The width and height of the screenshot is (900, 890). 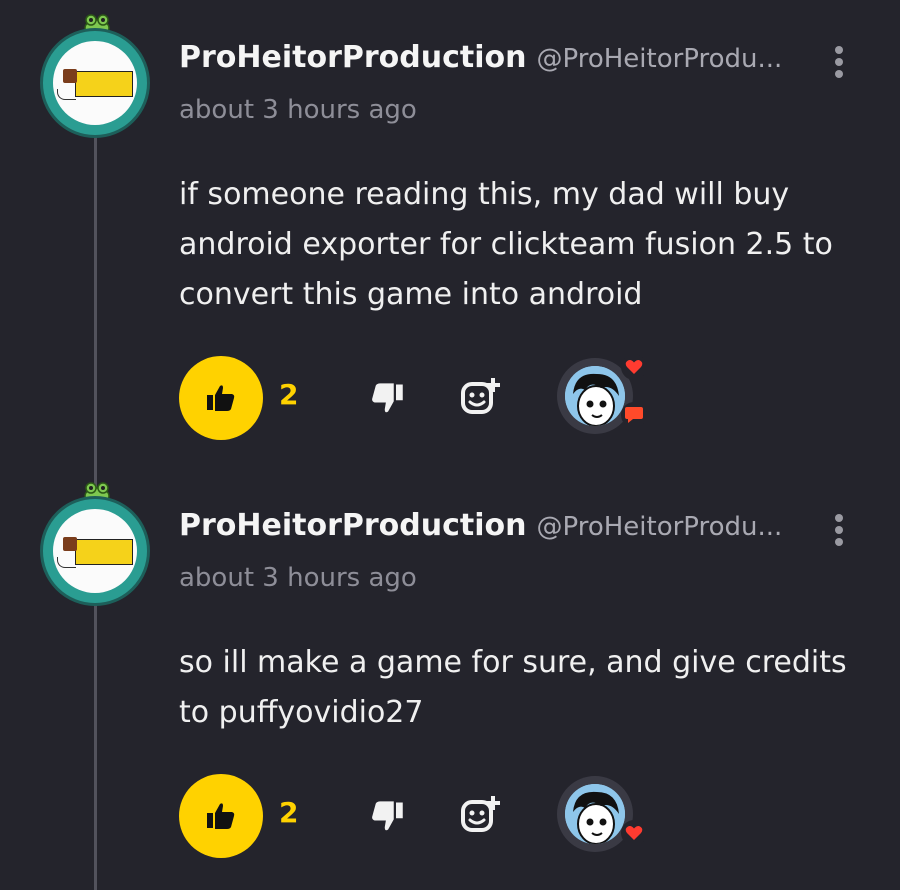 I want to click on comment-reaction-badge, so click(x=634, y=415).